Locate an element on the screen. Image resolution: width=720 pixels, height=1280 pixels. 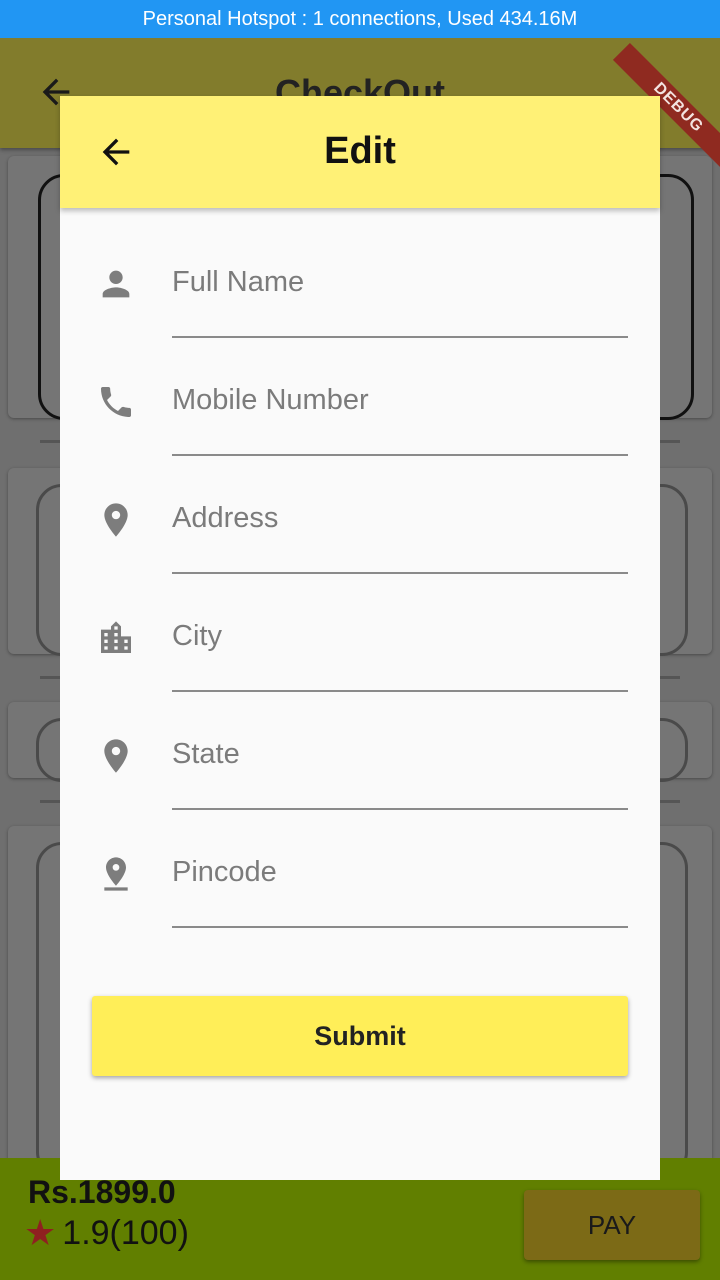
dialog-title: Edit is located at coordinates (360, 151).